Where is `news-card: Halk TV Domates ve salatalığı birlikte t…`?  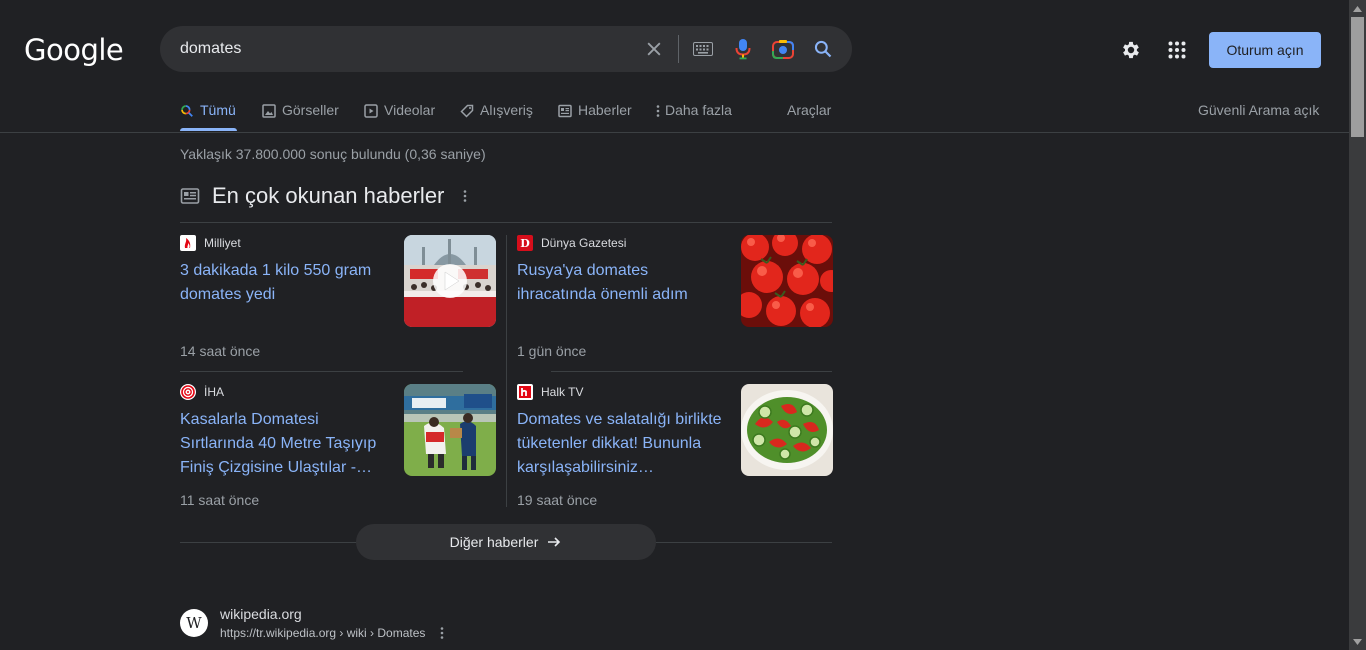 news-card: Halk TV Domates ve salatalığı birlikte t… is located at coordinates (675, 449).